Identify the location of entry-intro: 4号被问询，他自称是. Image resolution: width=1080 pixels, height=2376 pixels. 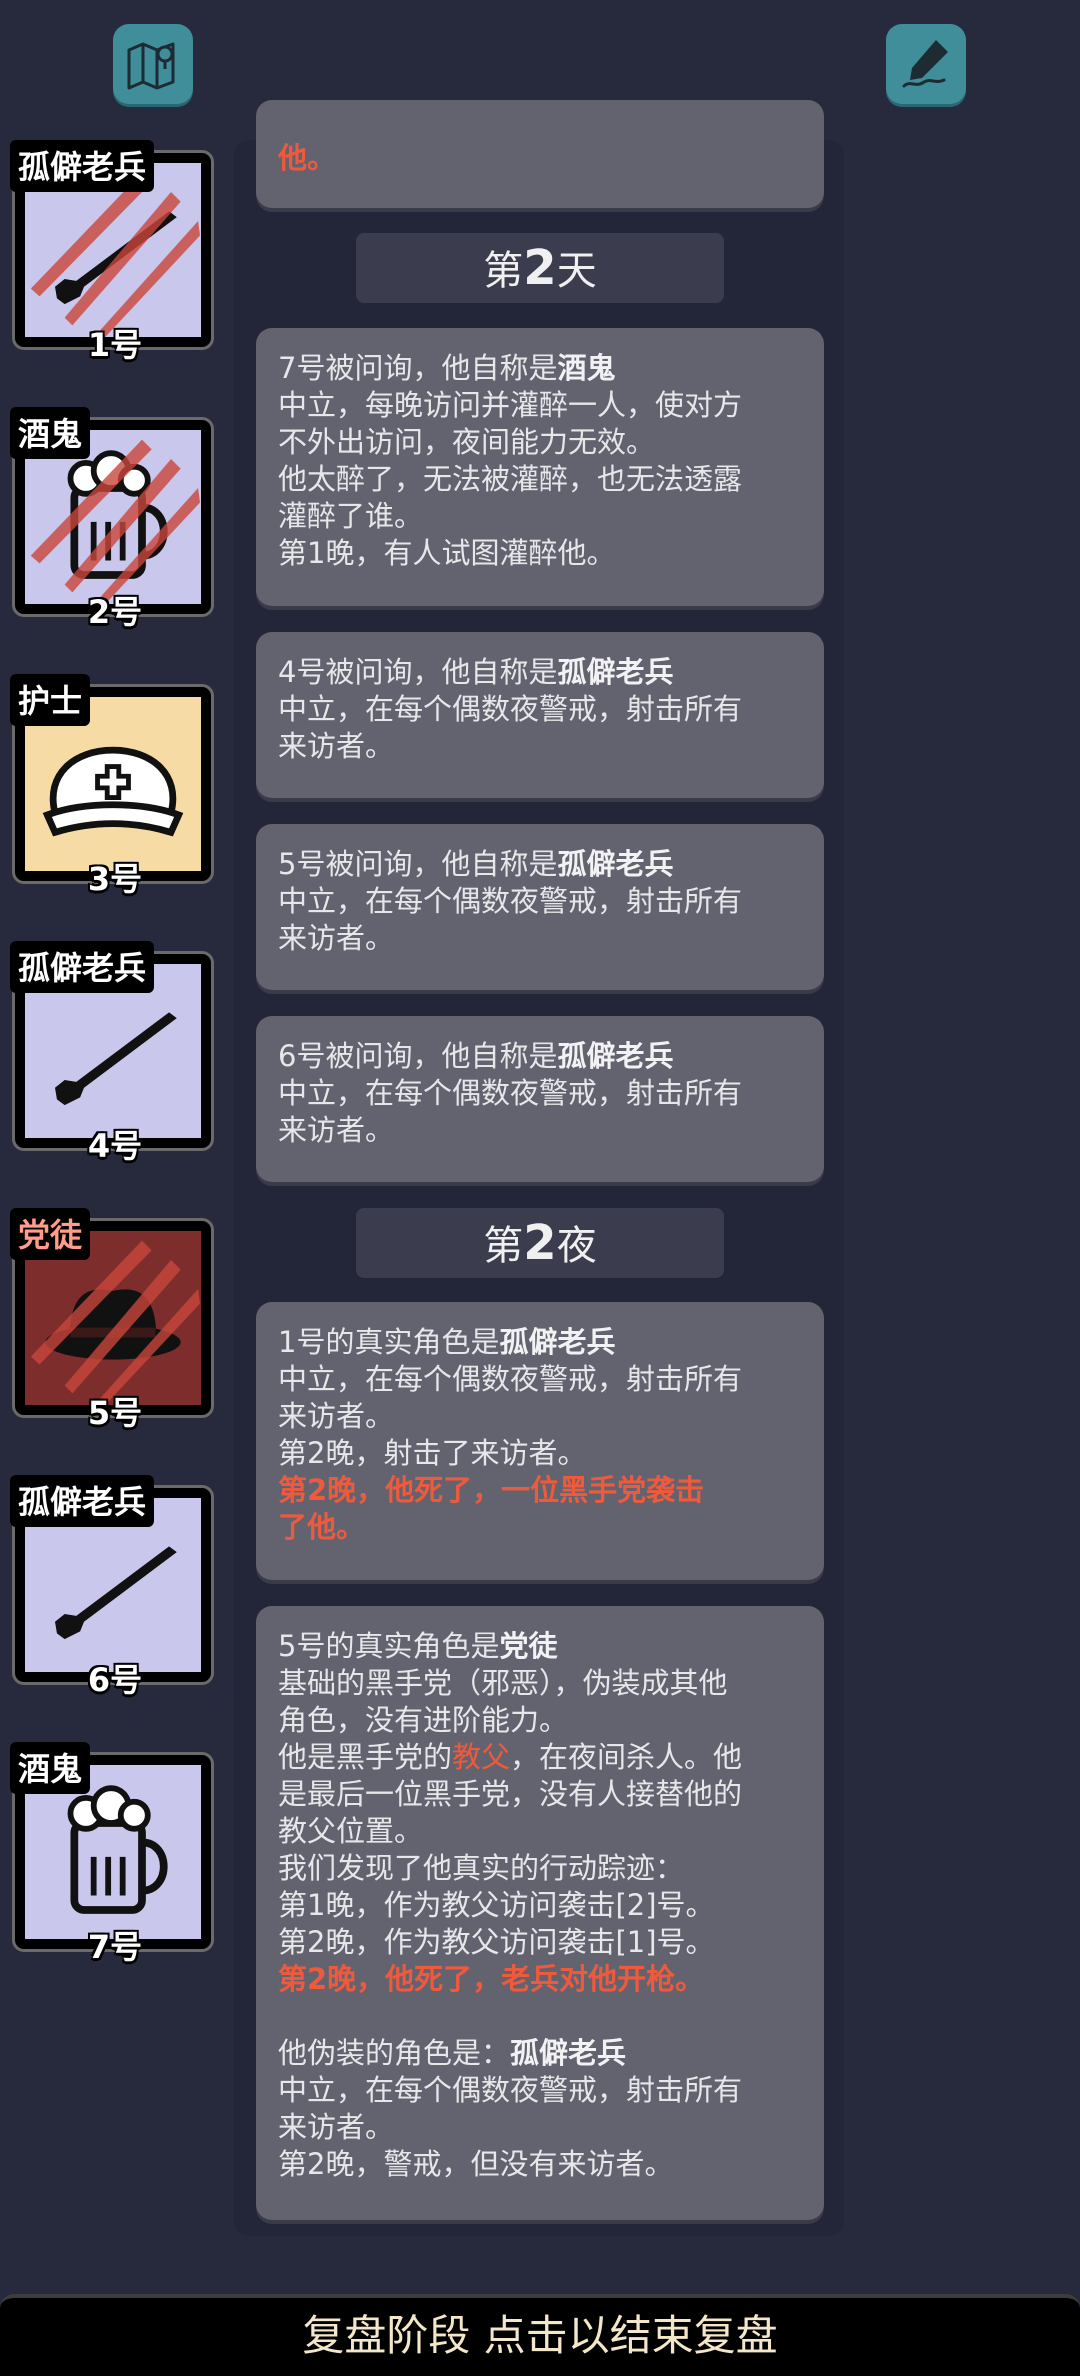
(418, 672).